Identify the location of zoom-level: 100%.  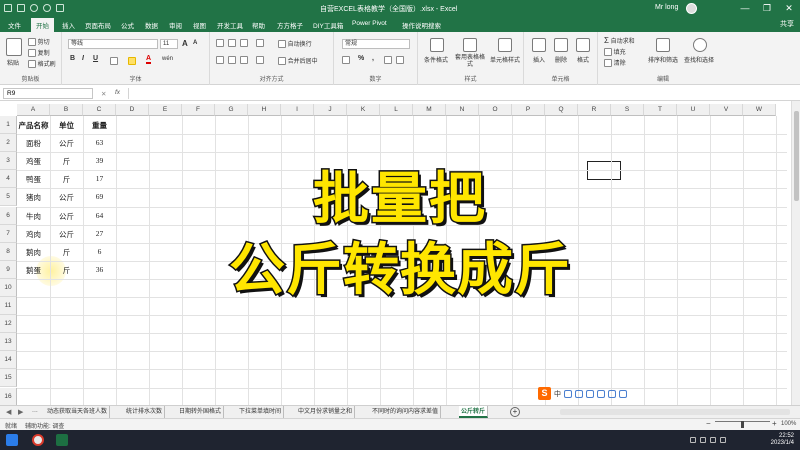
(788, 424).